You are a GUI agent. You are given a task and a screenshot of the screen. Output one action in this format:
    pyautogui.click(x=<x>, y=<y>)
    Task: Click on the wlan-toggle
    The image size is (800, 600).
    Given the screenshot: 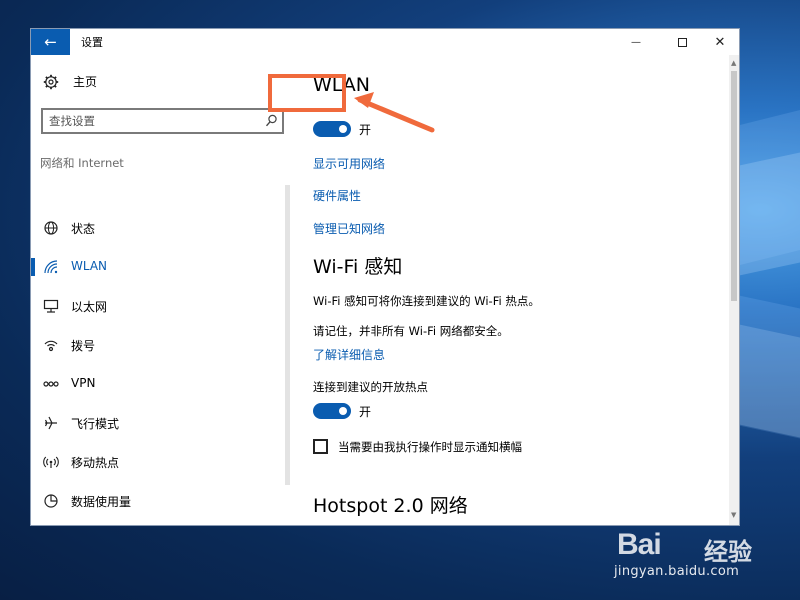 What is the action you would take?
    pyautogui.click(x=332, y=129)
    